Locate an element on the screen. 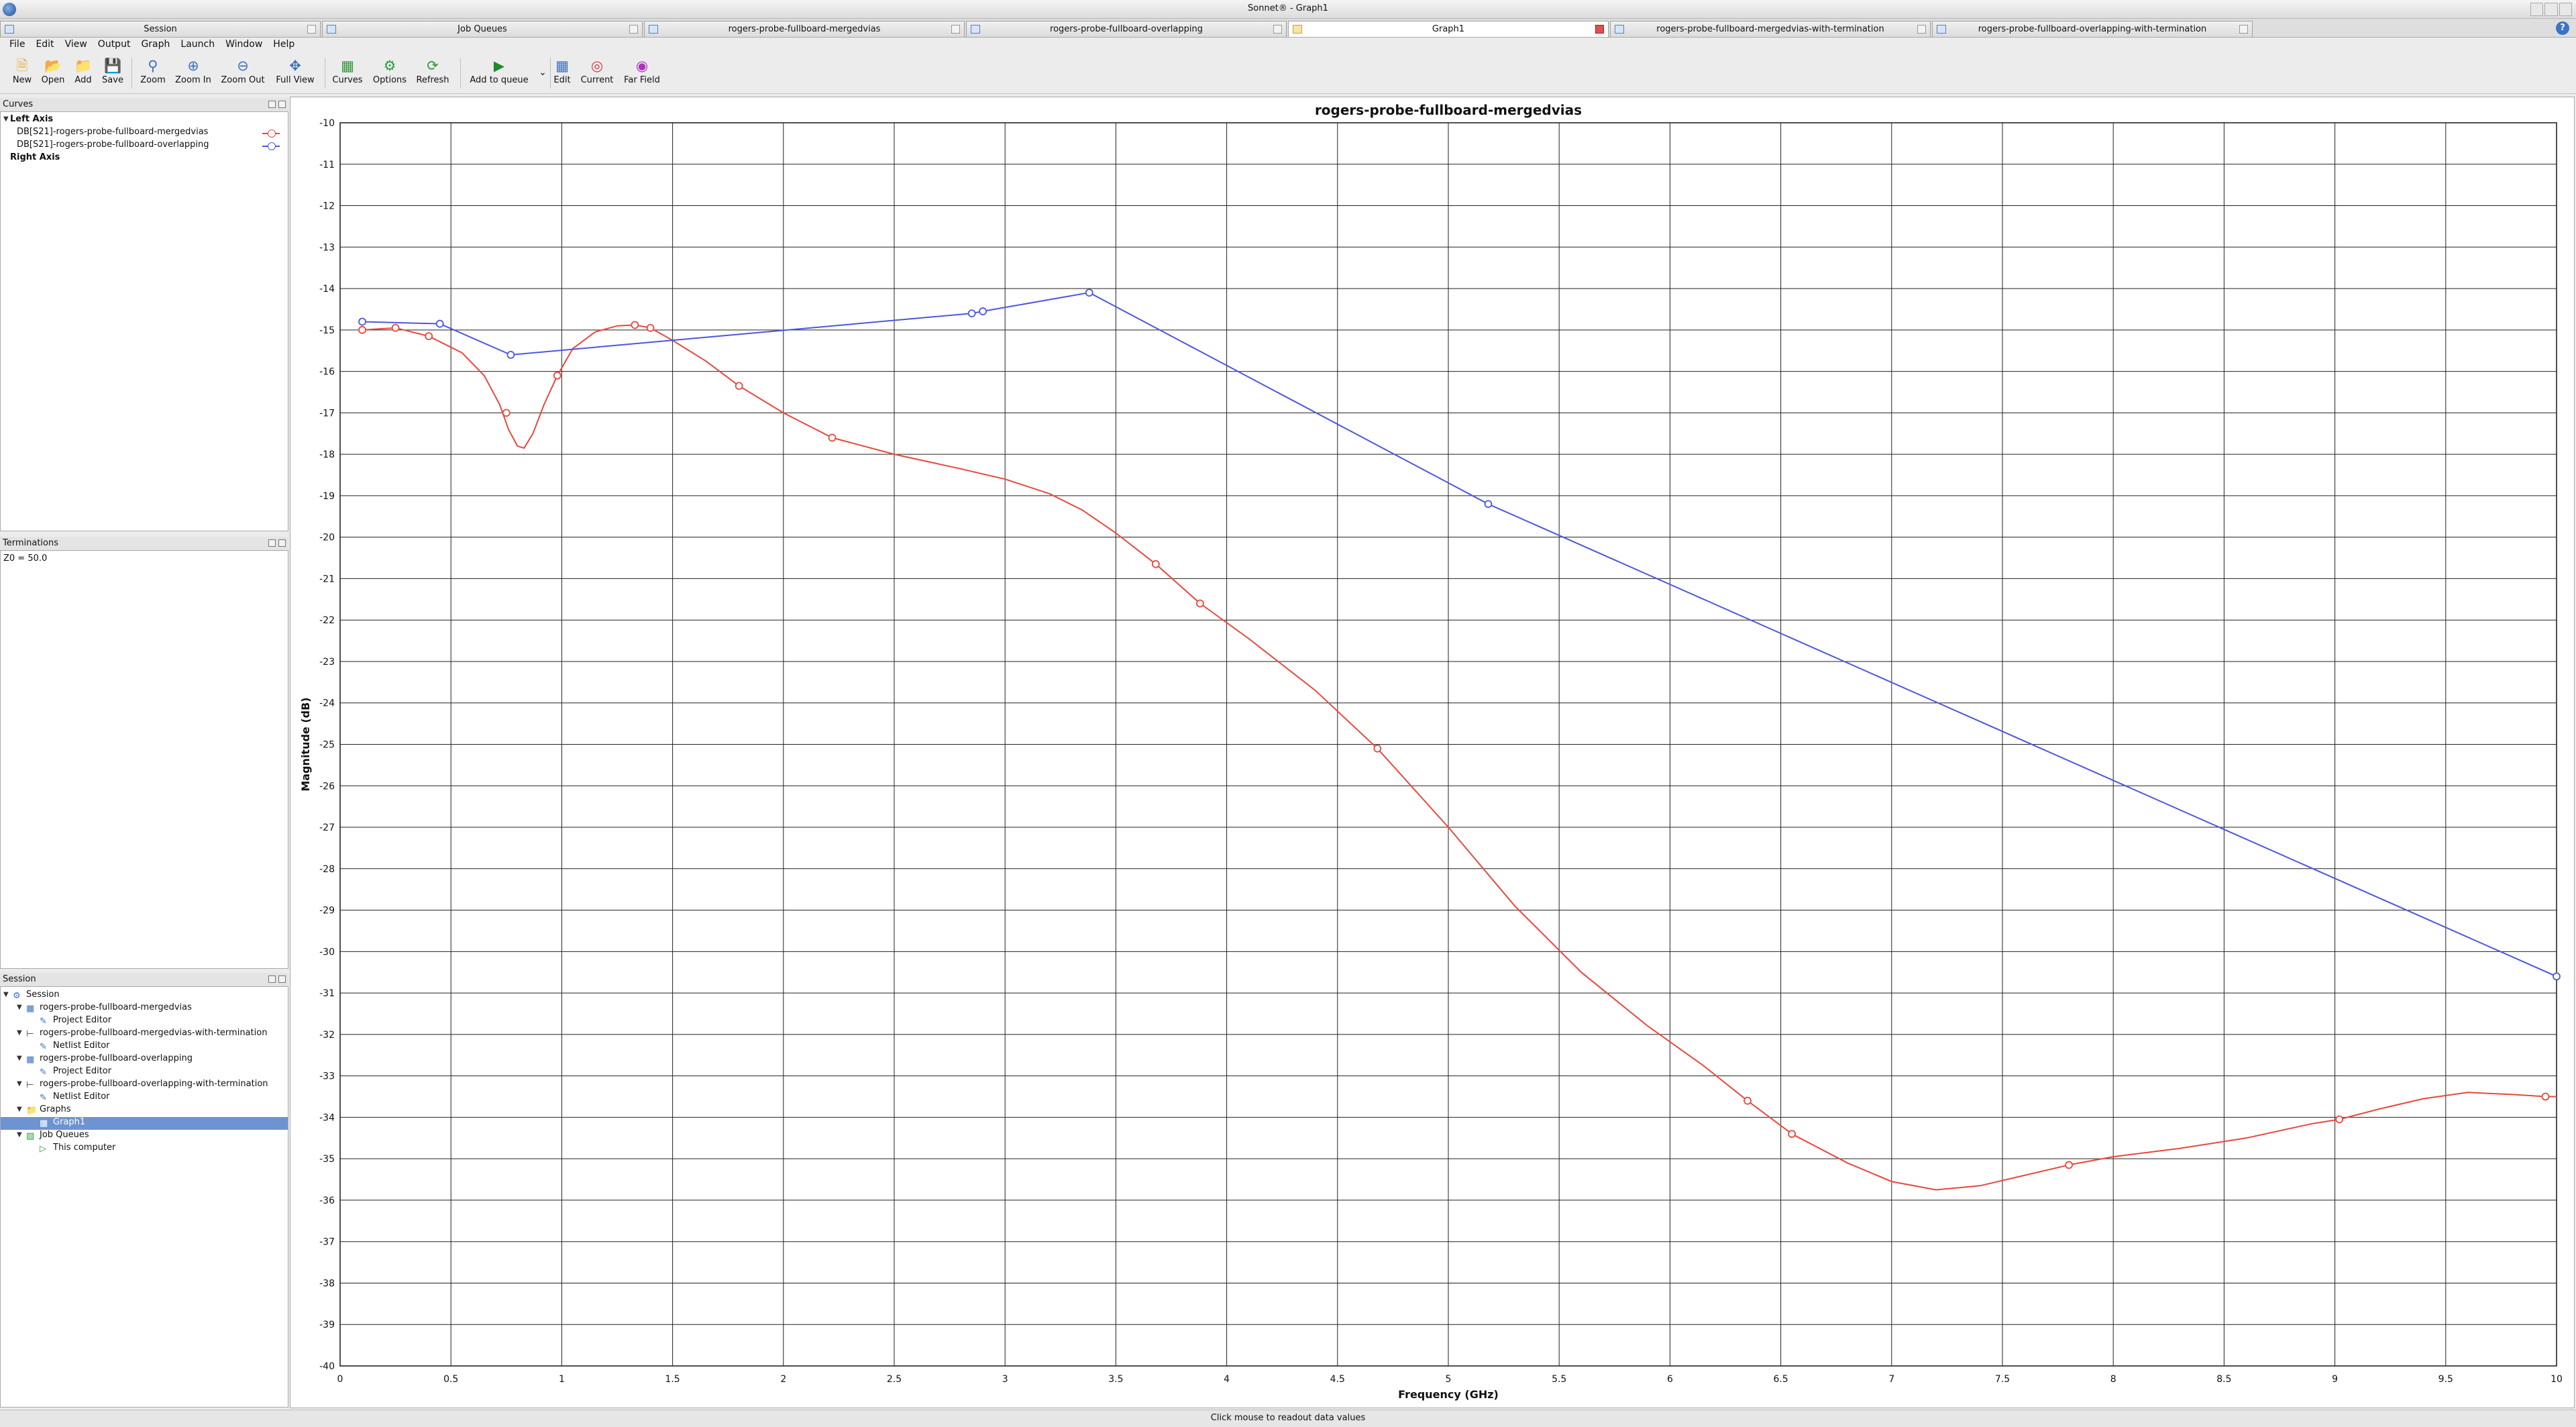 The image size is (2576, 1427). left-axis-node: ▼ Left Axis is located at coordinates (144, 120).